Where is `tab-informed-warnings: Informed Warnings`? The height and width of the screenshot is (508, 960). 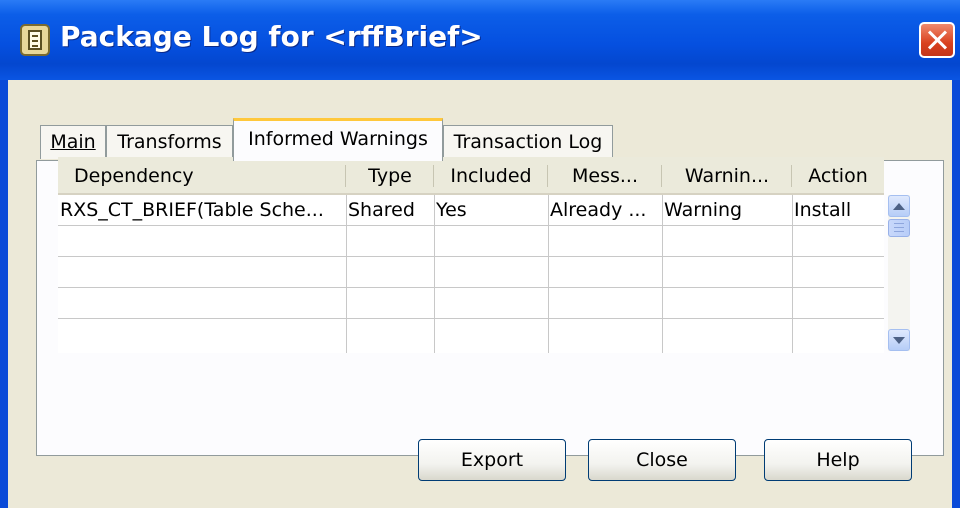
tab-informed-warnings: Informed Warnings is located at coordinates (338, 139).